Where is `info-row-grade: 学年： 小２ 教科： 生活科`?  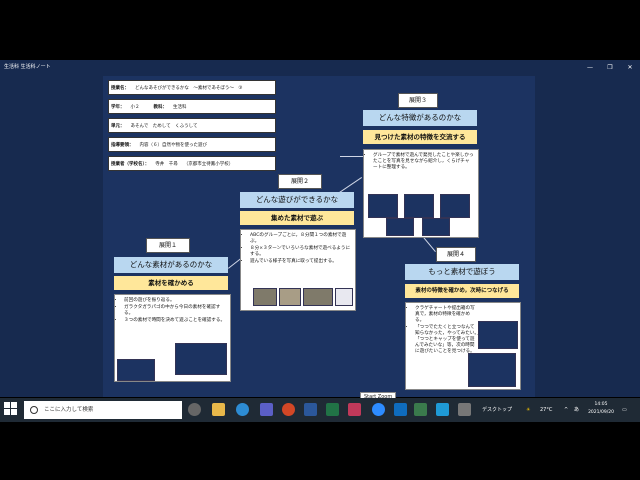
info-row-grade: 学年： 小２ 教科： 生活科 is located at coordinates (192, 106).